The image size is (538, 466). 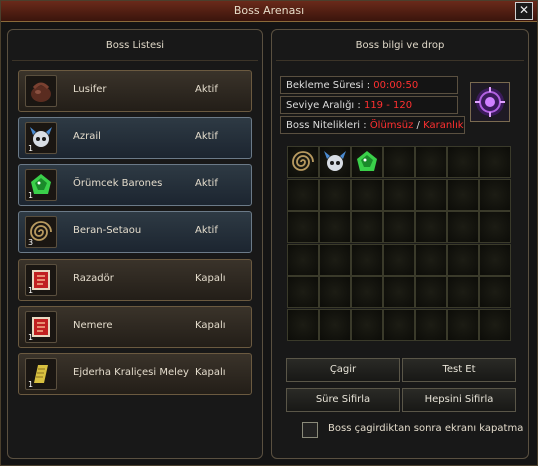 I want to click on boss-name: Örümcek Barones, so click(x=118, y=183).